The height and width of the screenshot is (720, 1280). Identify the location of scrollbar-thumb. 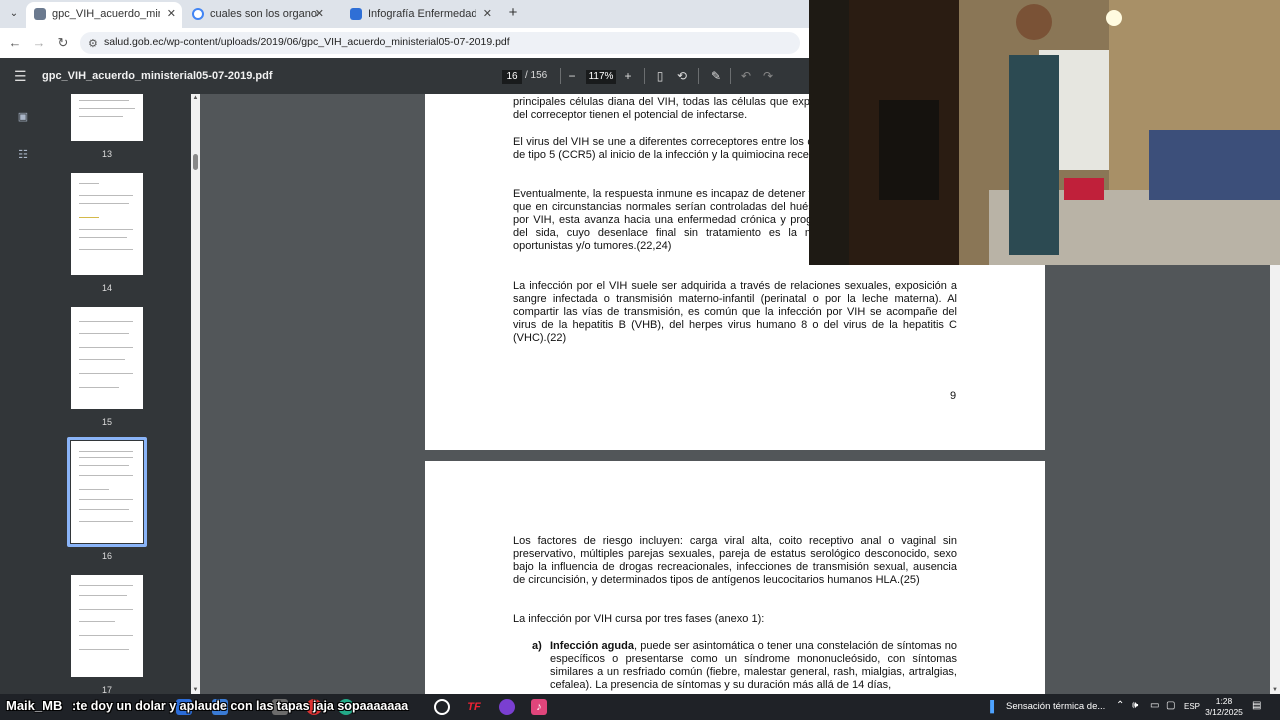
(195, 162).